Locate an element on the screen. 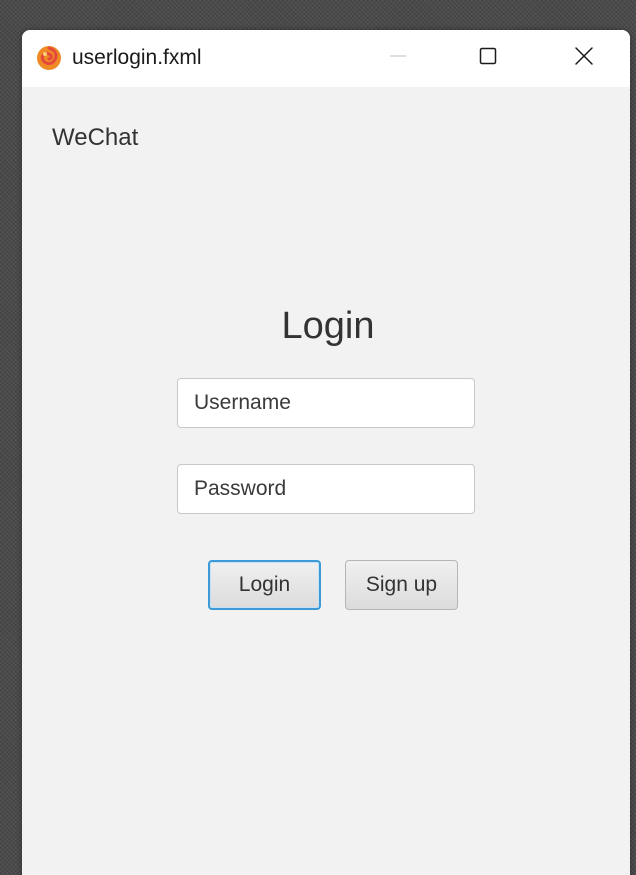 The image size is (636, 875). window-title: userlogin.fxml is located at coordinates (137, 57).